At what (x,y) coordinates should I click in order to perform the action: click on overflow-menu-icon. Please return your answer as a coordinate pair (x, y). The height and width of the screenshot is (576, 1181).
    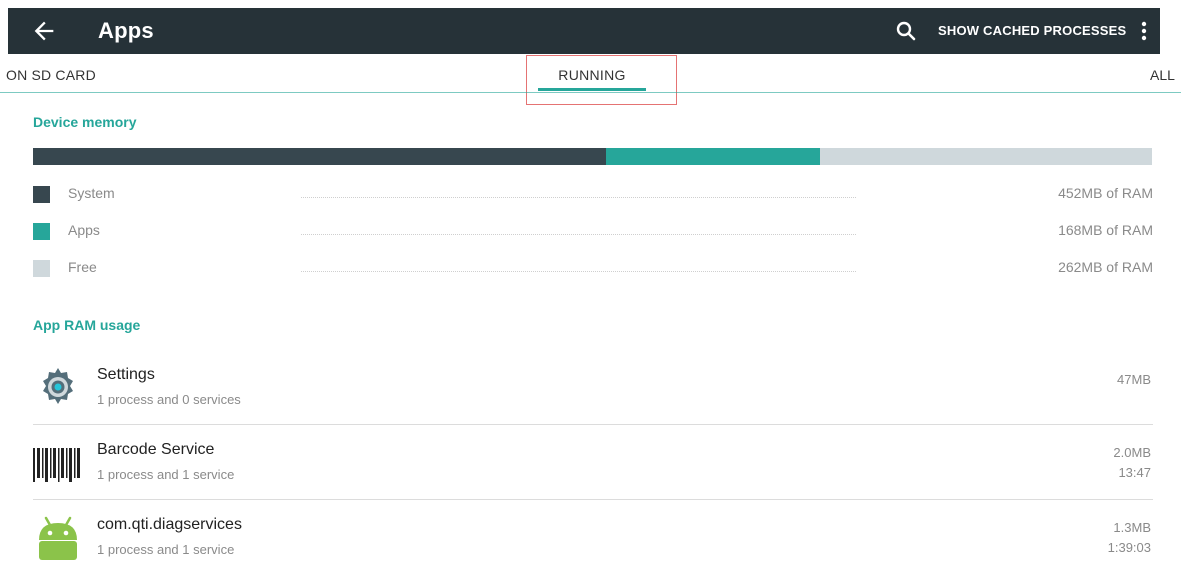
    Looking at the image, I should click on (1144, 31).